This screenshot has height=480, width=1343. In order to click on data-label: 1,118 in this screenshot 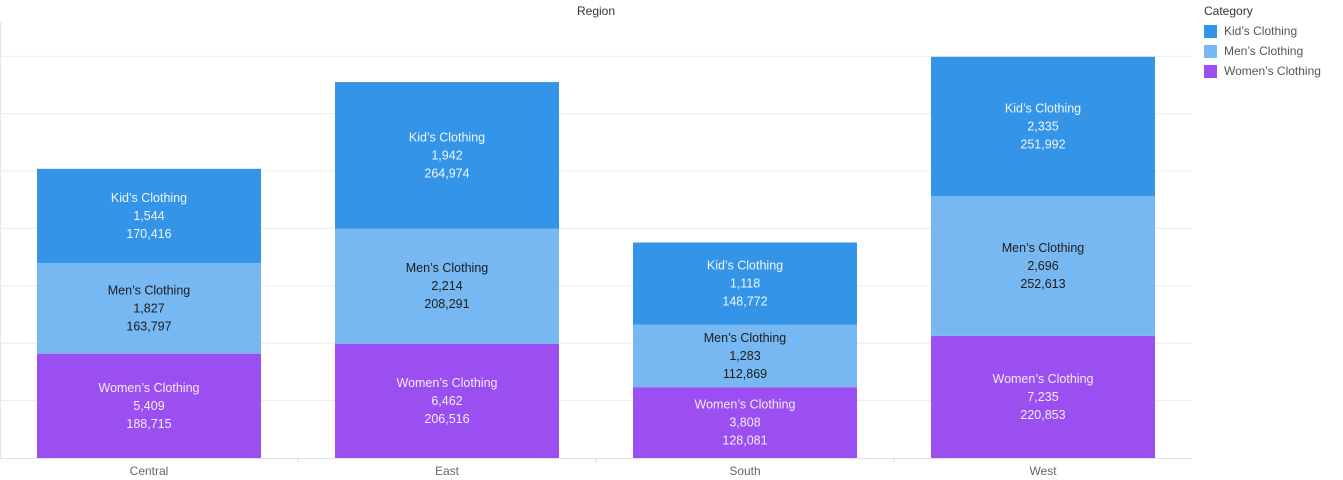, I will do `click(745, 284)`.